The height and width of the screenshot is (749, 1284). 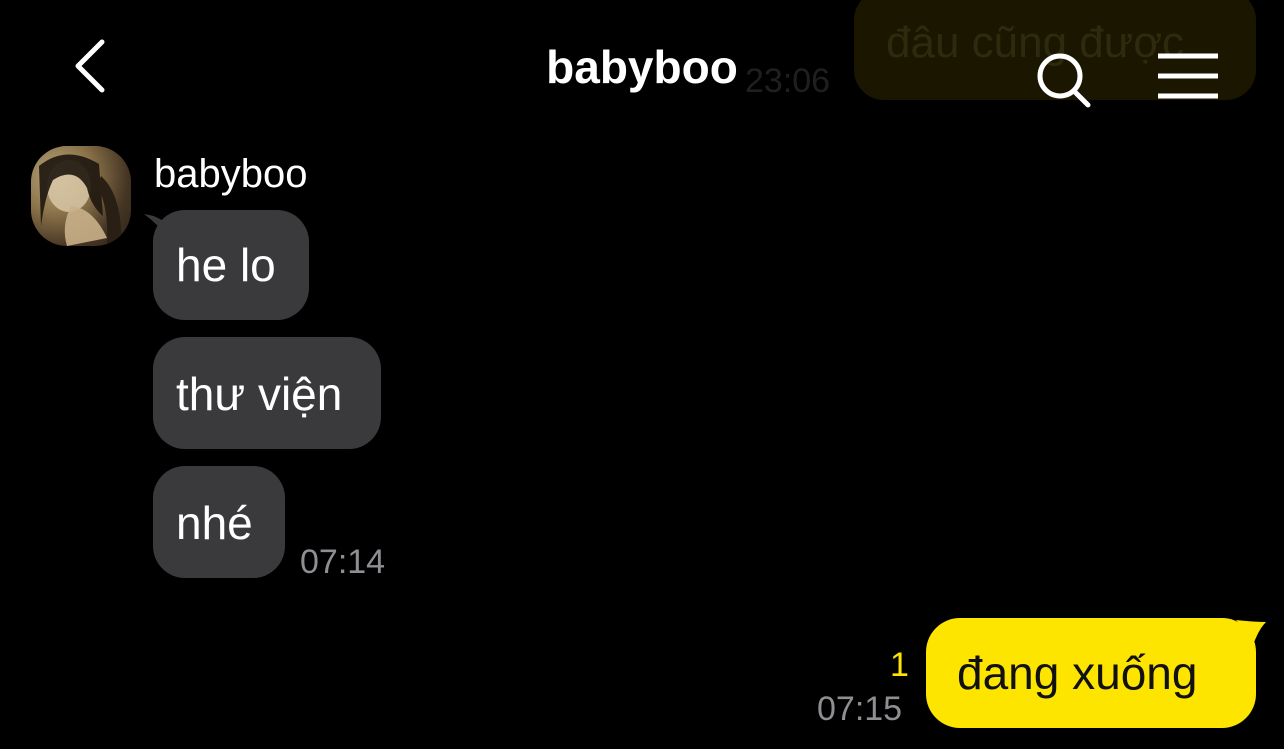 I want to click on received-message-bubble: thư viện, so click(x=267, y=393).